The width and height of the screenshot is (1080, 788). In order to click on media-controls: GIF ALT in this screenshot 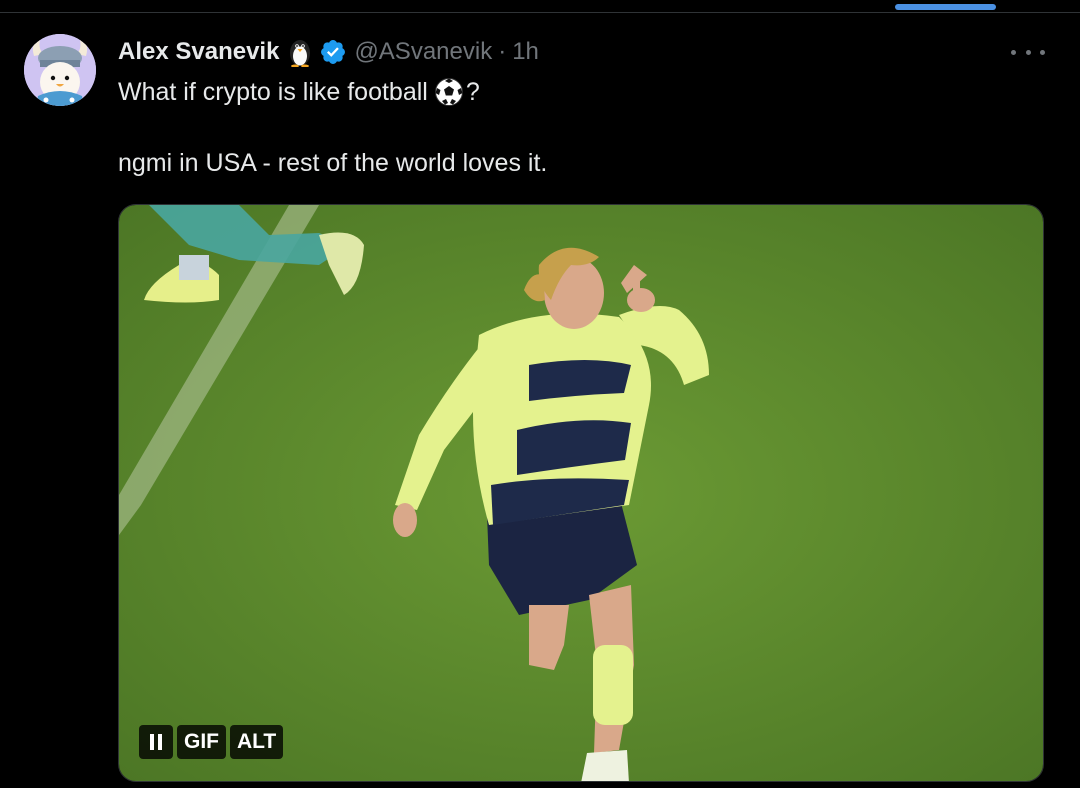, I will do `click(211, 742)`.